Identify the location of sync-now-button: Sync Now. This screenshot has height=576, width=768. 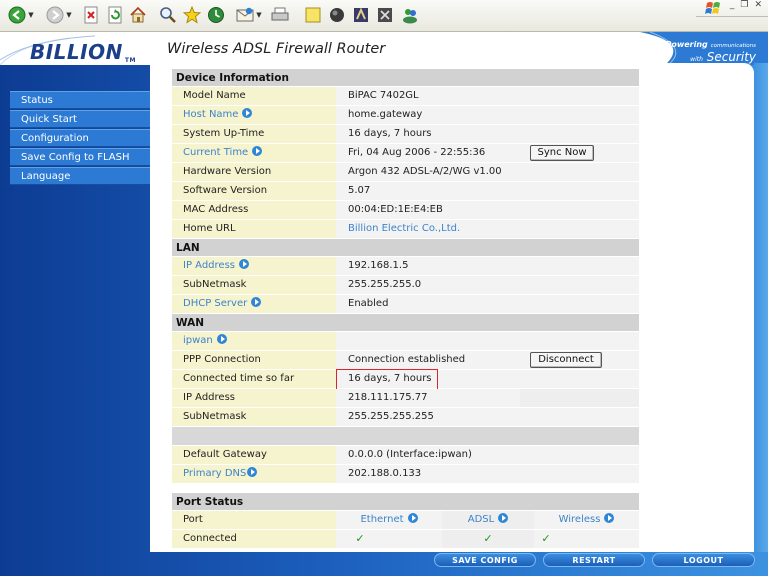
(562, 153).